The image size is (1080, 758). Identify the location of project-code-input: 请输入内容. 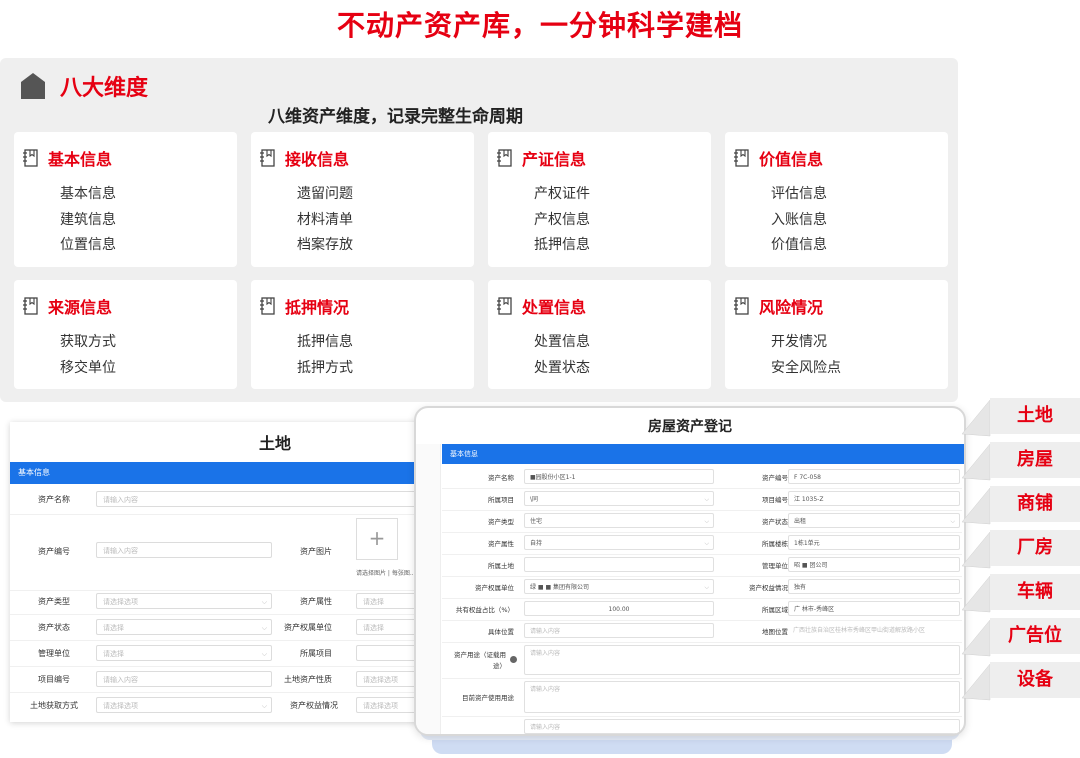
(184, 679).